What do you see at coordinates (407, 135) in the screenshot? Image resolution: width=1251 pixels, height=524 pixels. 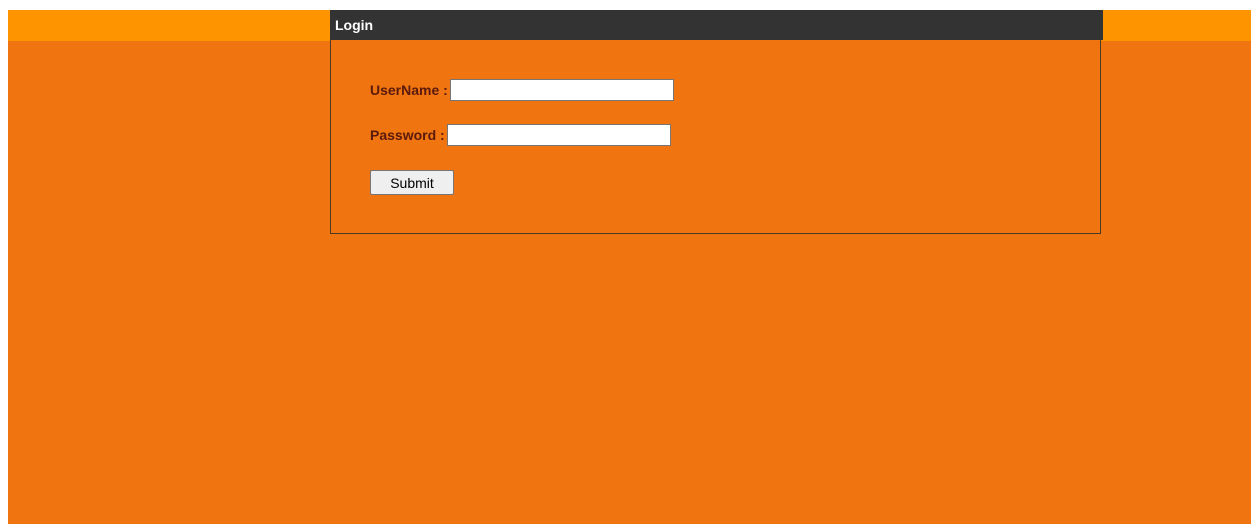 I see `password-label: Password :` at bounding box center [407, 135].